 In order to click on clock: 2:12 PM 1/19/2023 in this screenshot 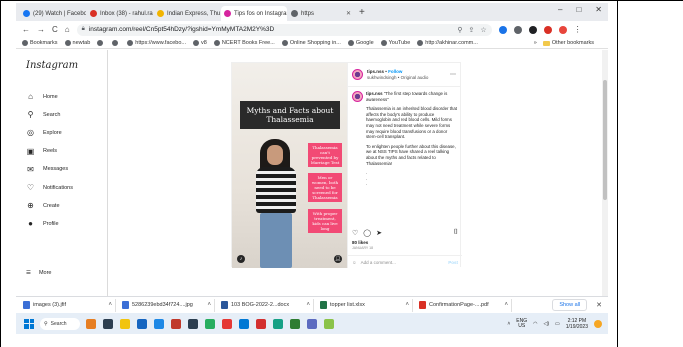, I will do `click(577, 324)`.